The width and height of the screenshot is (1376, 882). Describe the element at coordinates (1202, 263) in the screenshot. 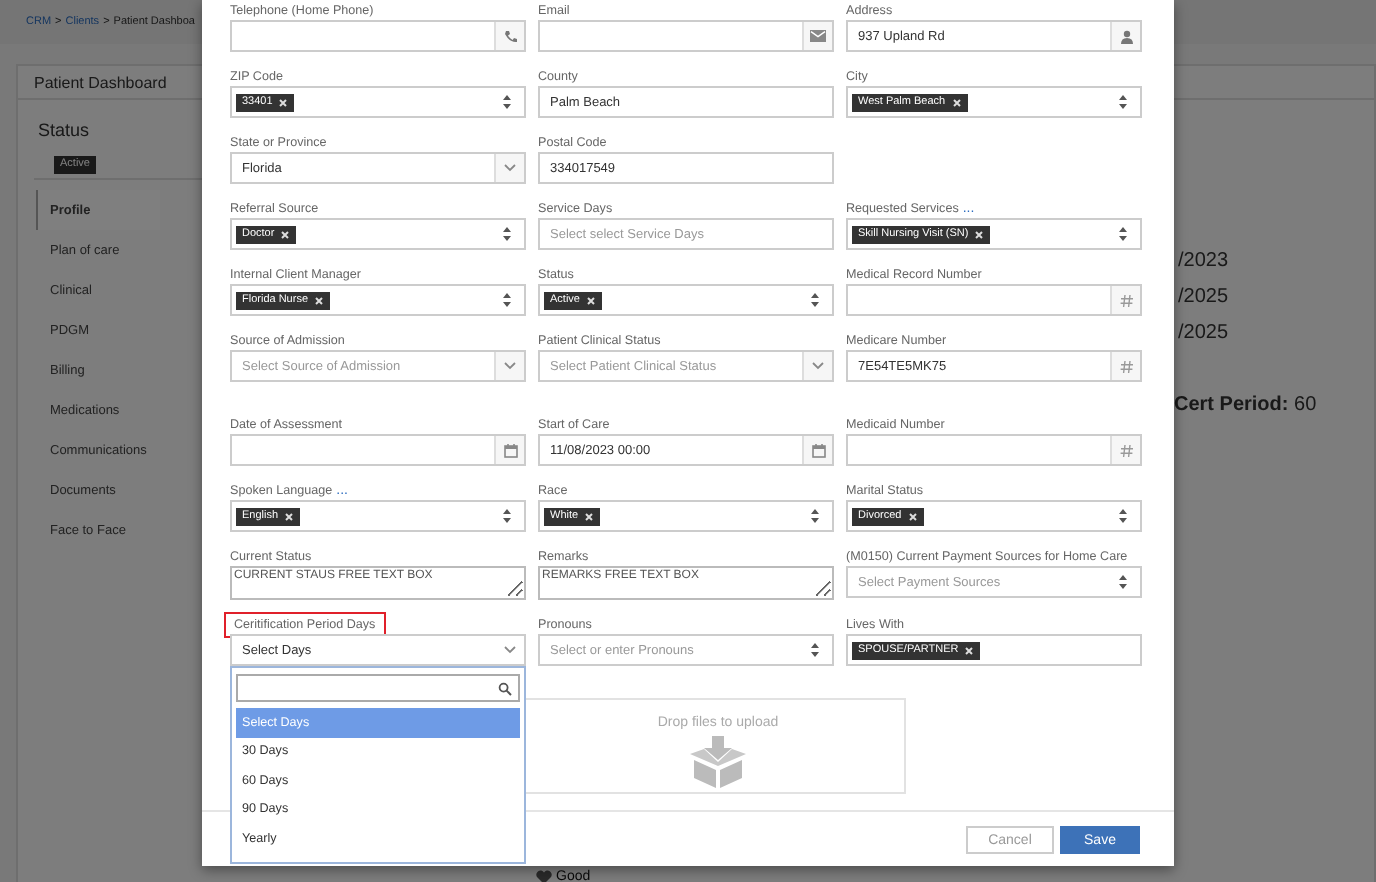

I see `date-text: /2023` at that location.